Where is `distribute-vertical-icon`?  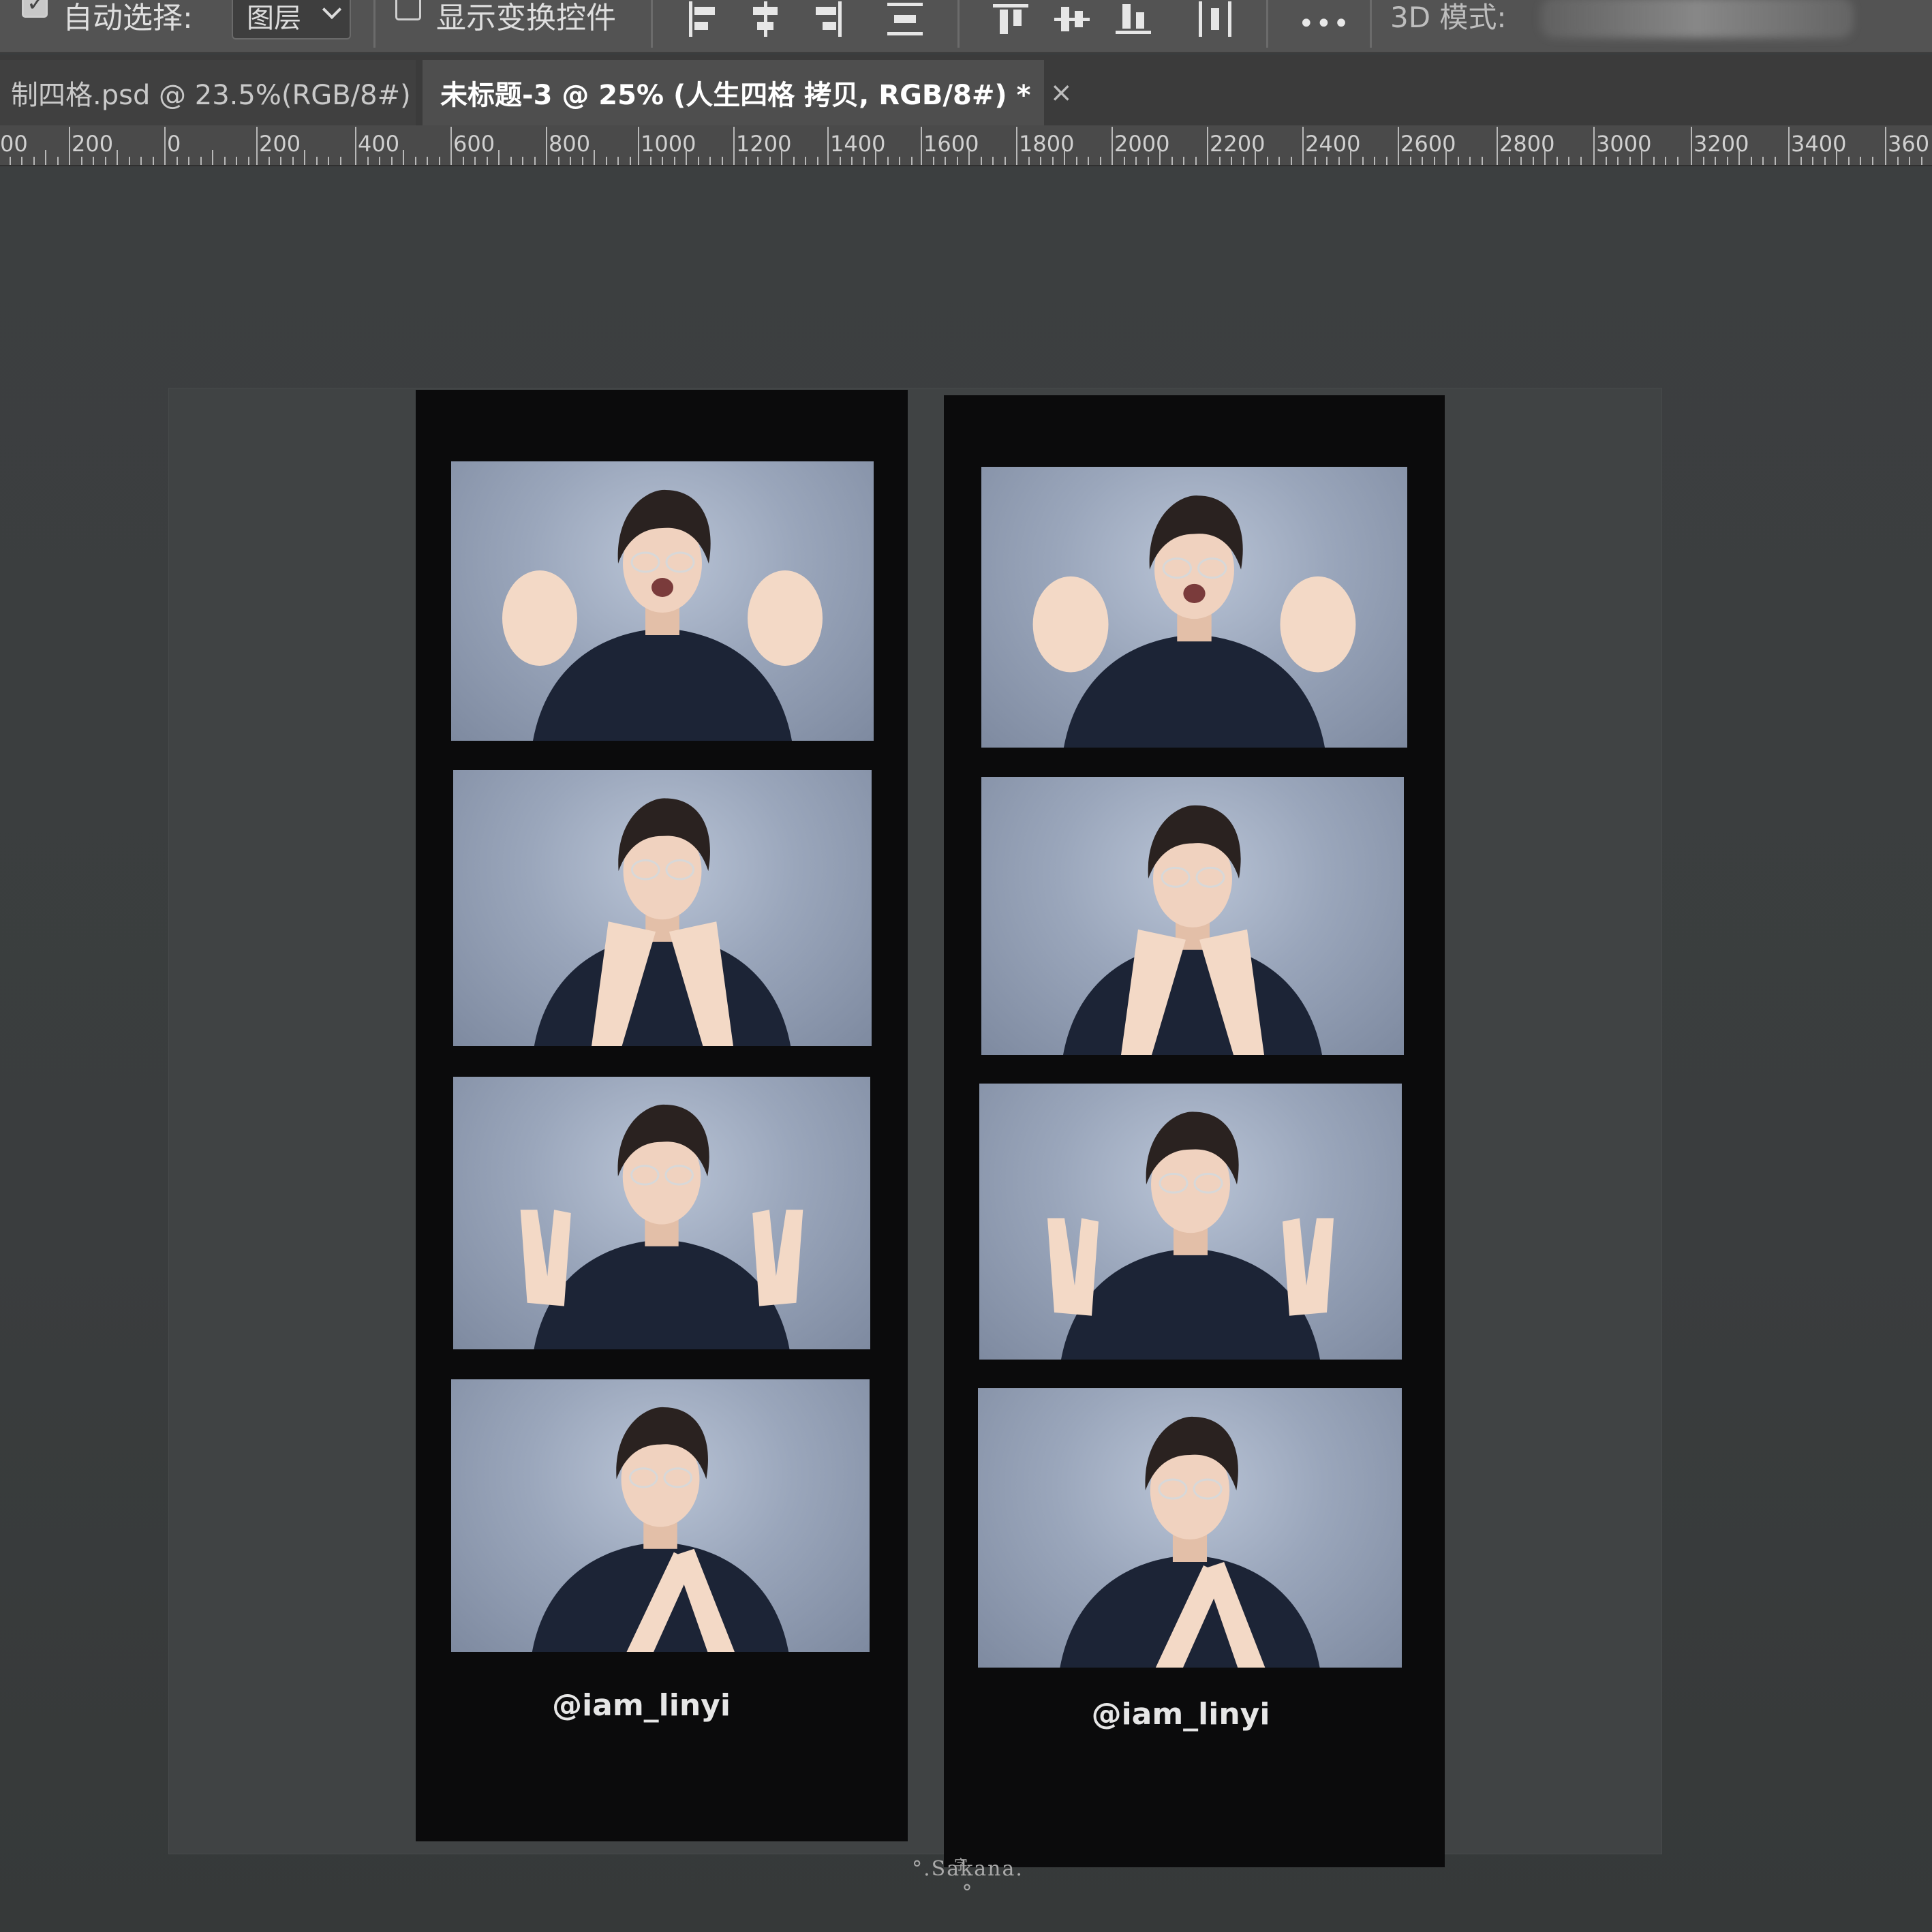
distribute-vertical-icon is located at coordinates (905, 19).